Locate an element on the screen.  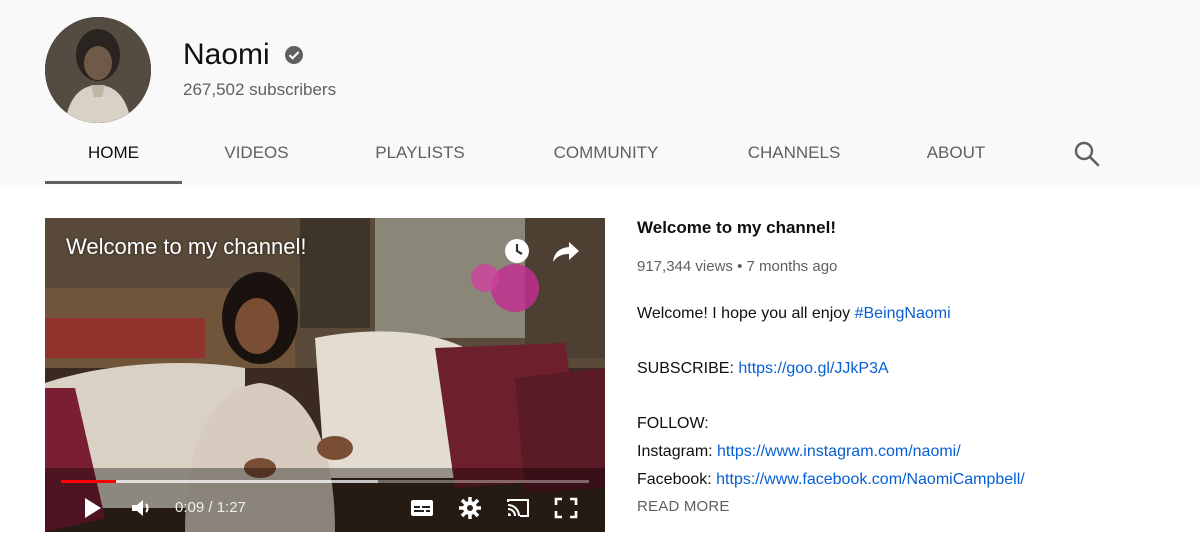
subscribe-link: https://goo.gl/JJkP3A is located at coordinates (813, 368).